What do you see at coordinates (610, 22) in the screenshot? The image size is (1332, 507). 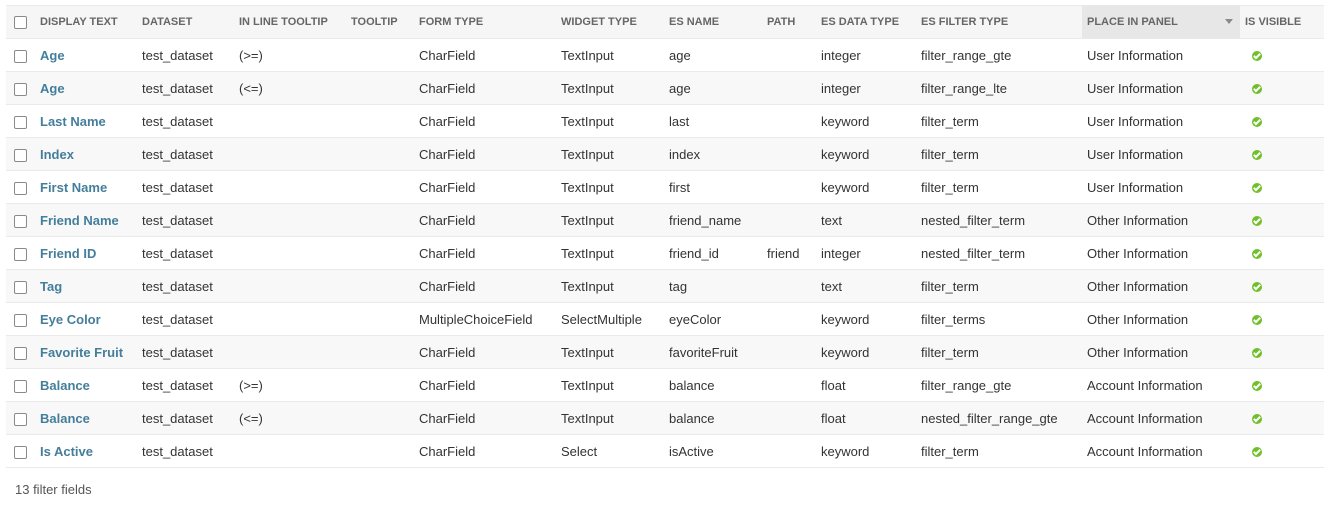 I see `column-header-widget-type: WIDGET TYPE` at bounding box center [610, 22].